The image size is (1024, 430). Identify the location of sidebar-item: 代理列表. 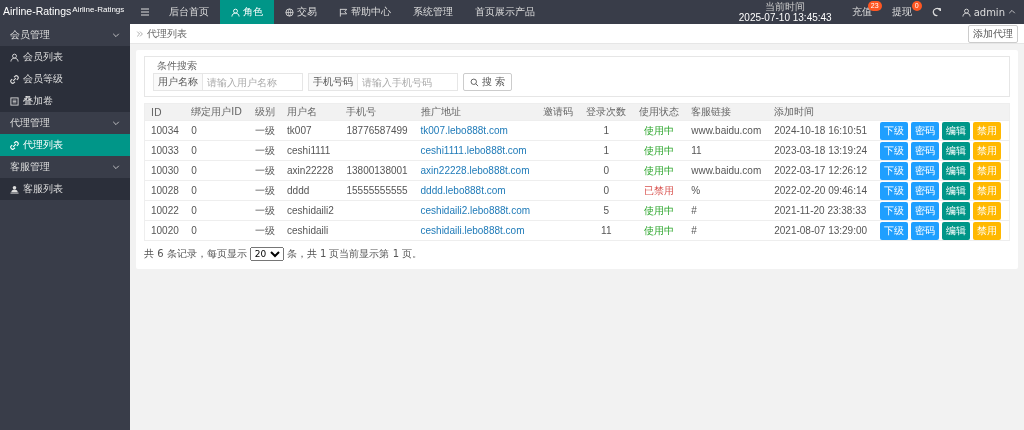
(65, 145).